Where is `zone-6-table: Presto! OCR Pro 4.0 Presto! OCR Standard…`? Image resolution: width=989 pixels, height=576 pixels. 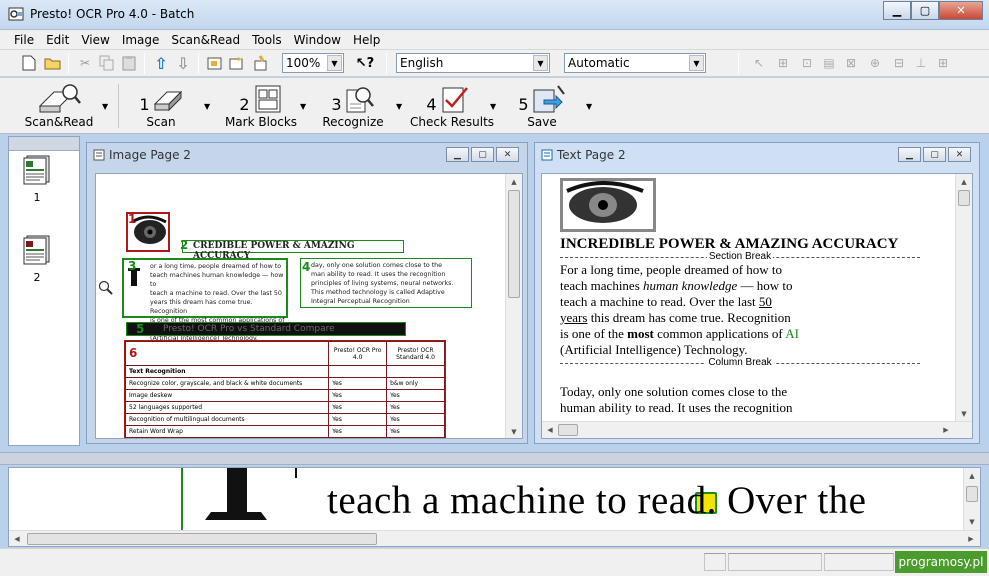 zone-6-table: Presto! OCR Pro 4.0 Presto! OCR Standard… is located at coordinates (285, 389).